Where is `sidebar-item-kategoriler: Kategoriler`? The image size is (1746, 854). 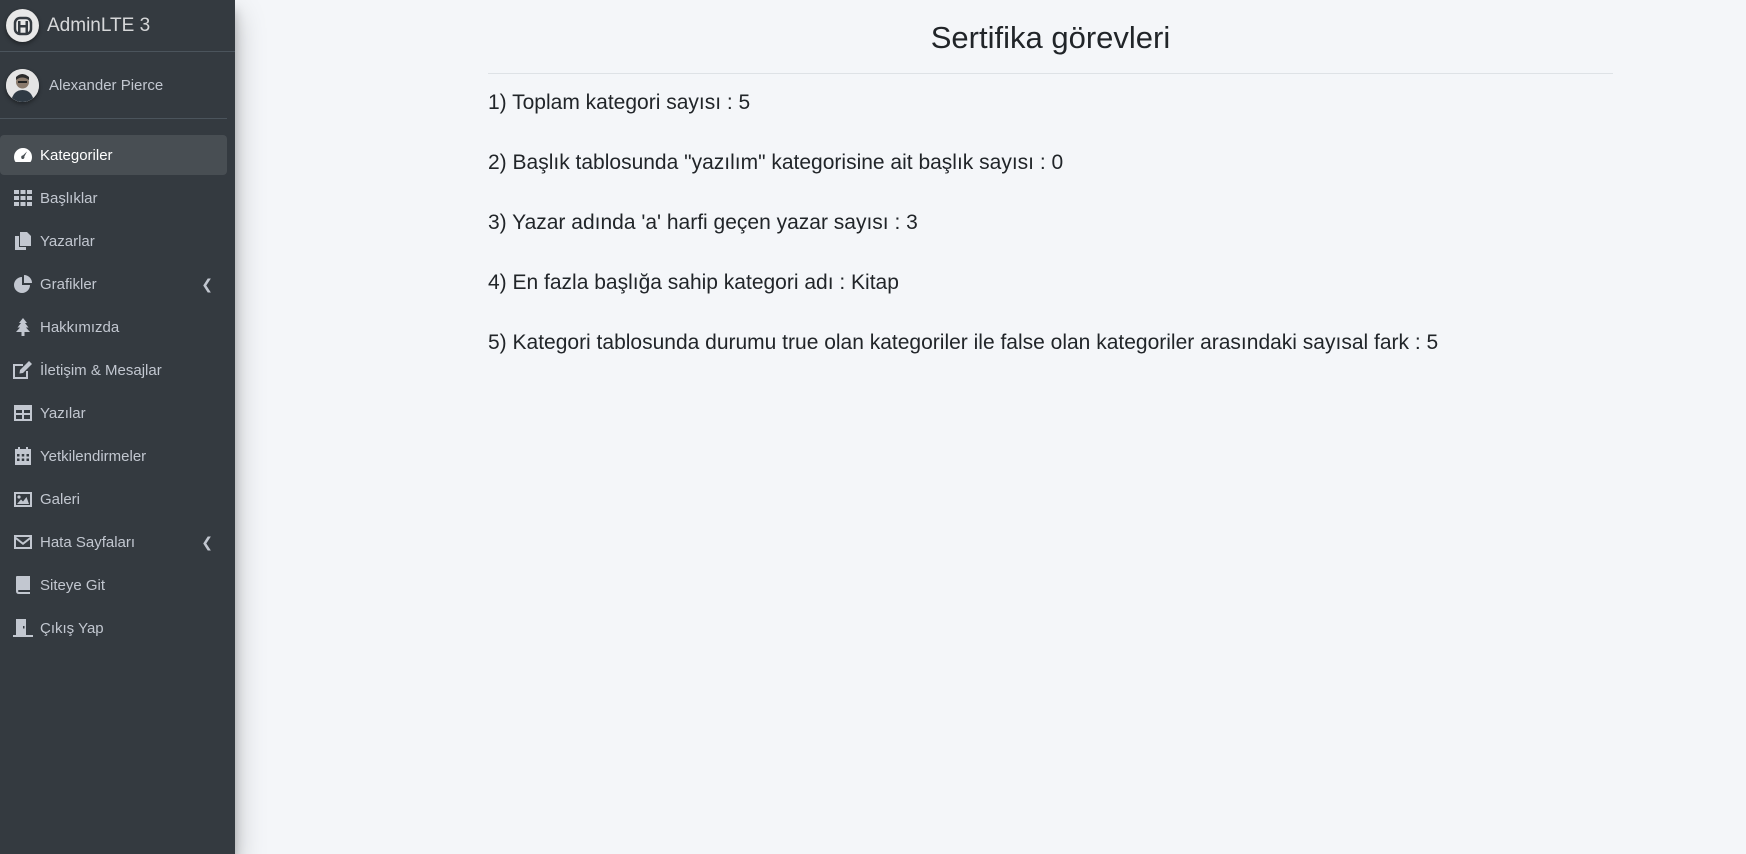
sidebar-item-kategoriler: Kategoriler is located at coordinates (113, 155).